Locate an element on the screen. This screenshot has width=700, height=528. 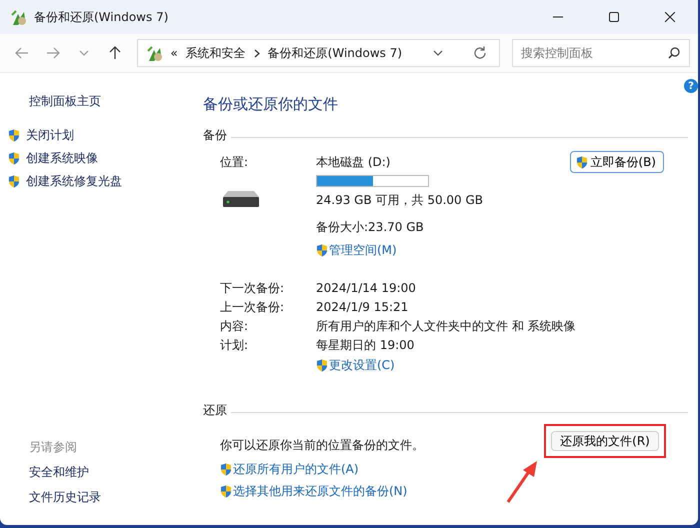
section-heading: 还原 is located at coordinates (215, 410).